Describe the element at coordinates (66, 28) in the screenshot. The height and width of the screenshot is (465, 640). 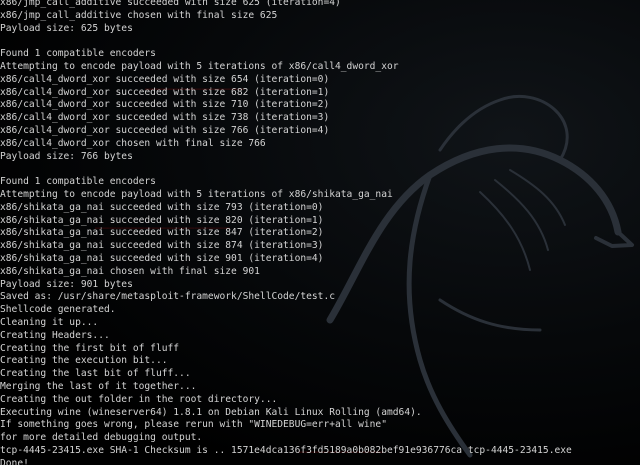
I see `terminal-line: Payload size: 625 bytes` at that location.